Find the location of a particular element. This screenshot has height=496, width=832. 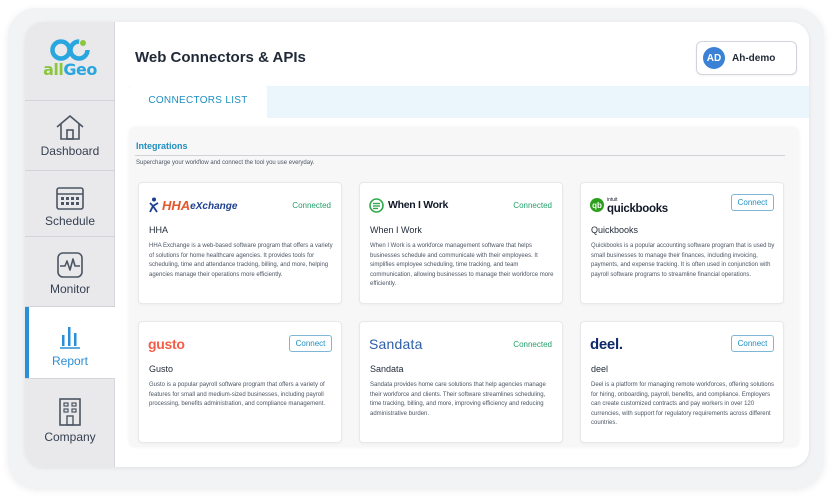

when-i-work-logo: When I Work is located at coordinates (408, 205).